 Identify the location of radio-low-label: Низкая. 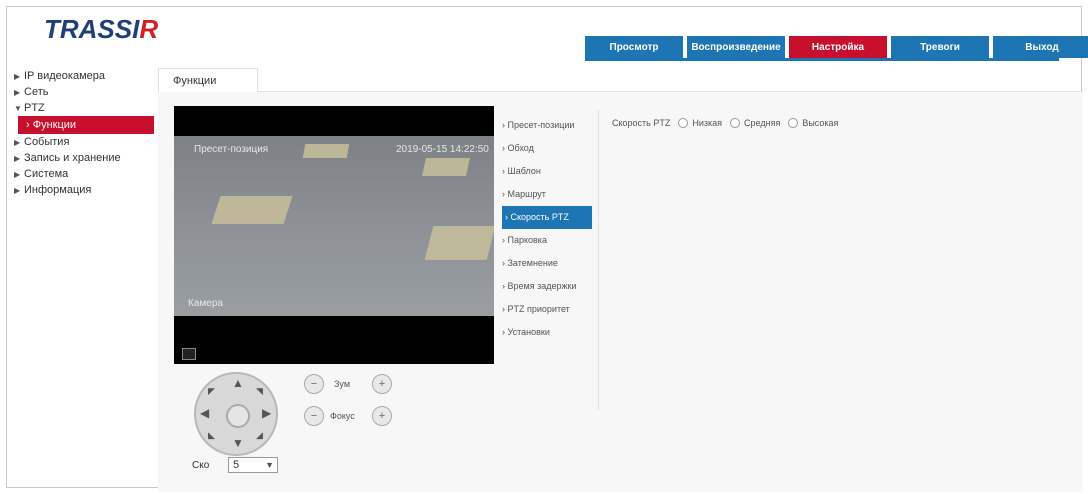
(707, 123).